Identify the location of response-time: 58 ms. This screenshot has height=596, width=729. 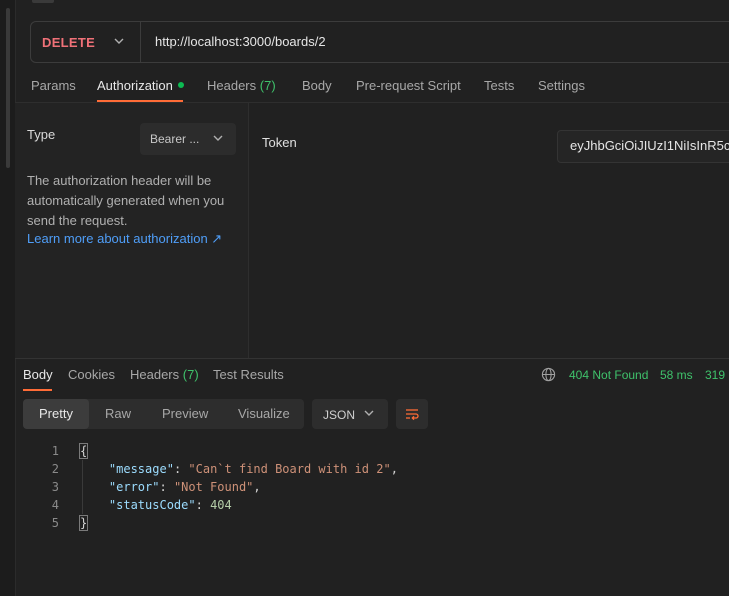
(676, 375).